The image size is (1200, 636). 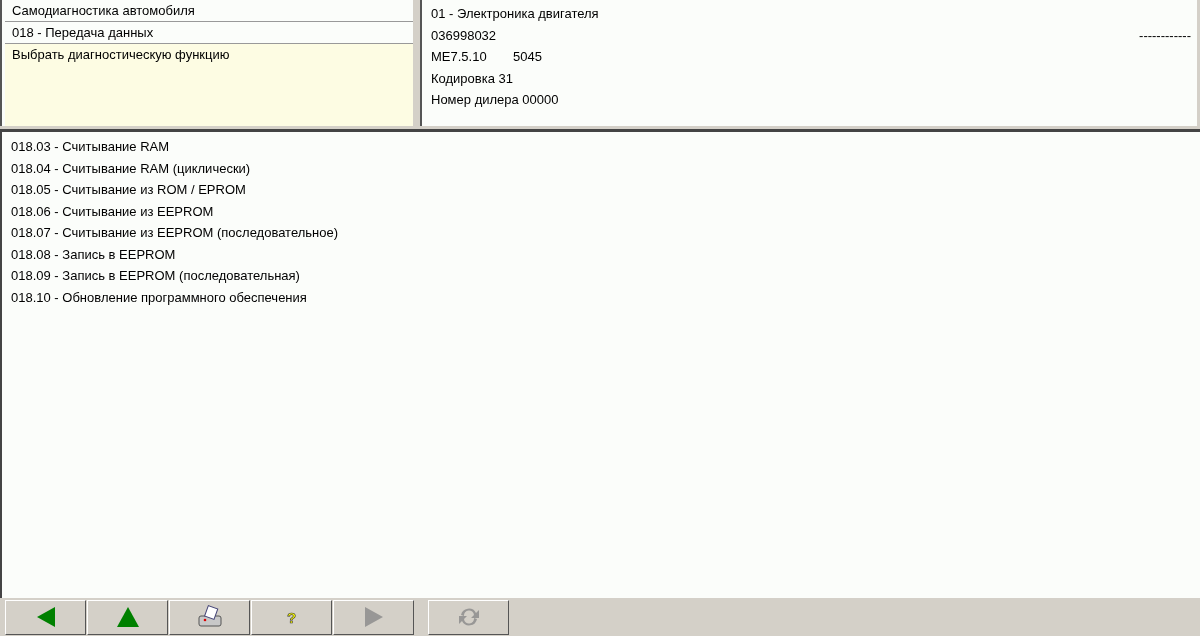 What do you see at coordinates (127, 617) in the screenshot?
I see `up-button` at bounding box center [127, 617].